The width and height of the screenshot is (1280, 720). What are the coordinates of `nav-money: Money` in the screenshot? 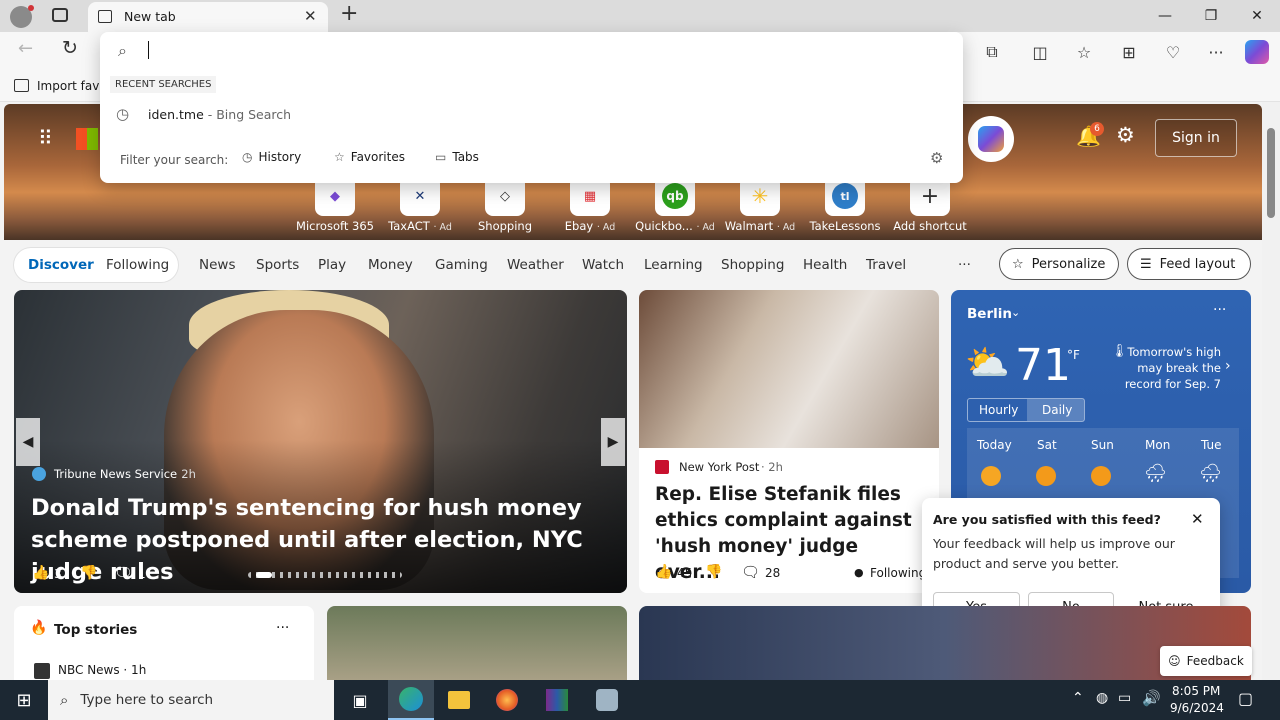 It's located at (390, 265).